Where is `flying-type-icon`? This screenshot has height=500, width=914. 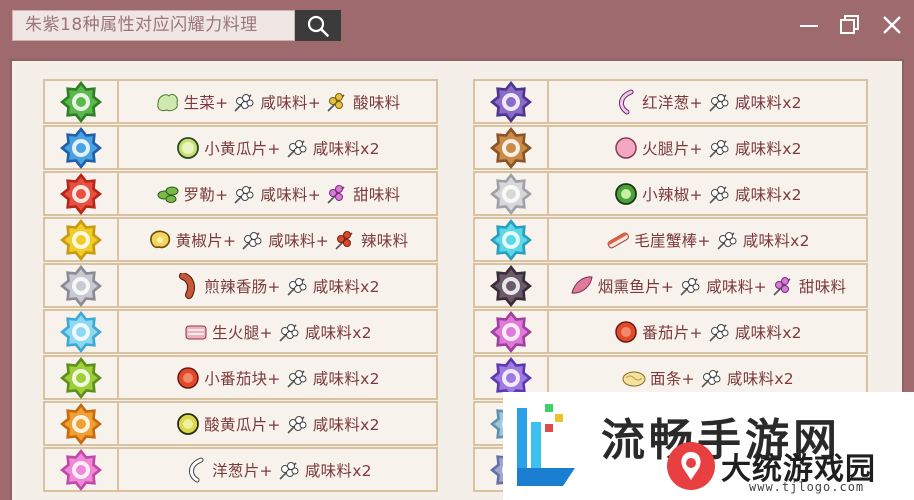
flying-type-icon is located at coordinates (512, 193).